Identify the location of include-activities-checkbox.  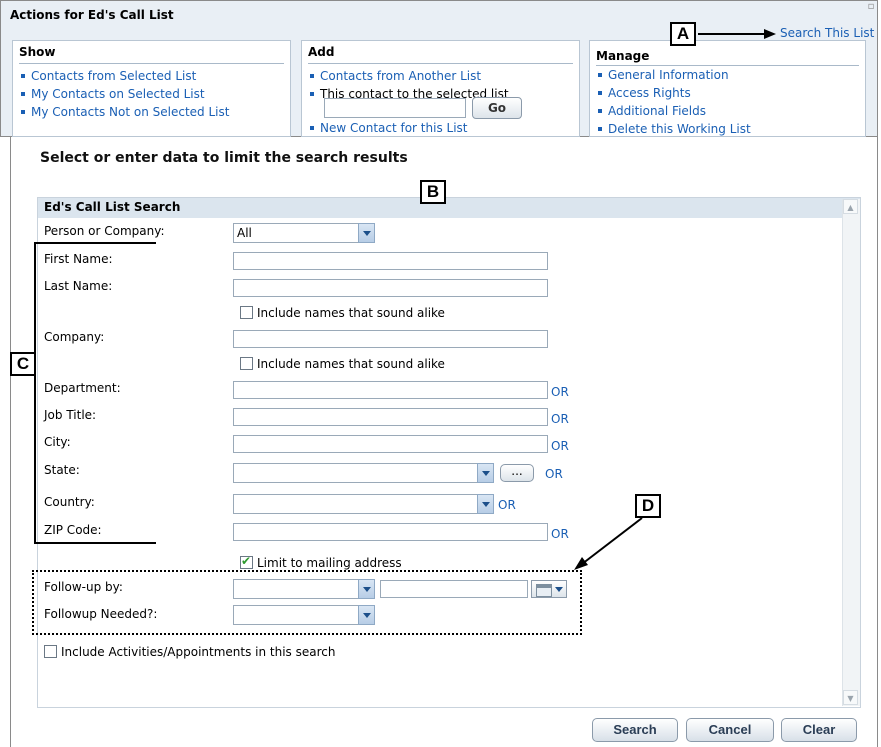
(50, 651).